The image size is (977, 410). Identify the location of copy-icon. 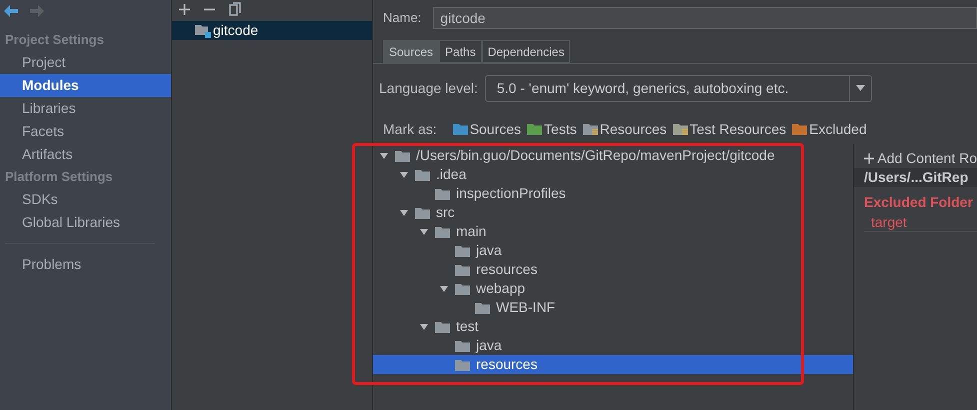
(235, 9).